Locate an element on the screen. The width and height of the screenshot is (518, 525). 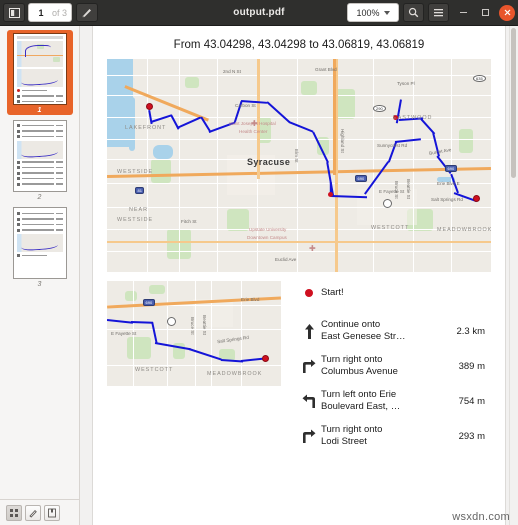
map-street-label: Salt Springs Rd is located at coordinates (233, 339).